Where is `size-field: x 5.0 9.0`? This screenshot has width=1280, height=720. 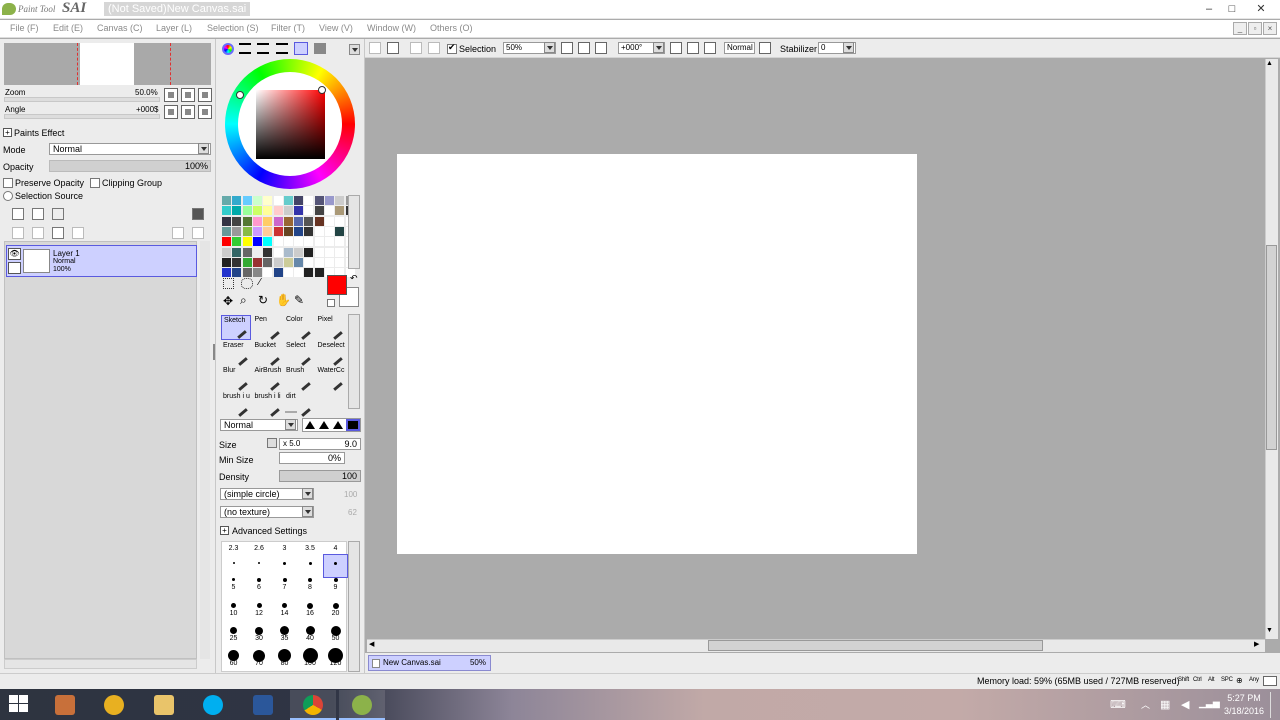 size-field: x 5.0 9.0 is located at coordinates (320, 444).